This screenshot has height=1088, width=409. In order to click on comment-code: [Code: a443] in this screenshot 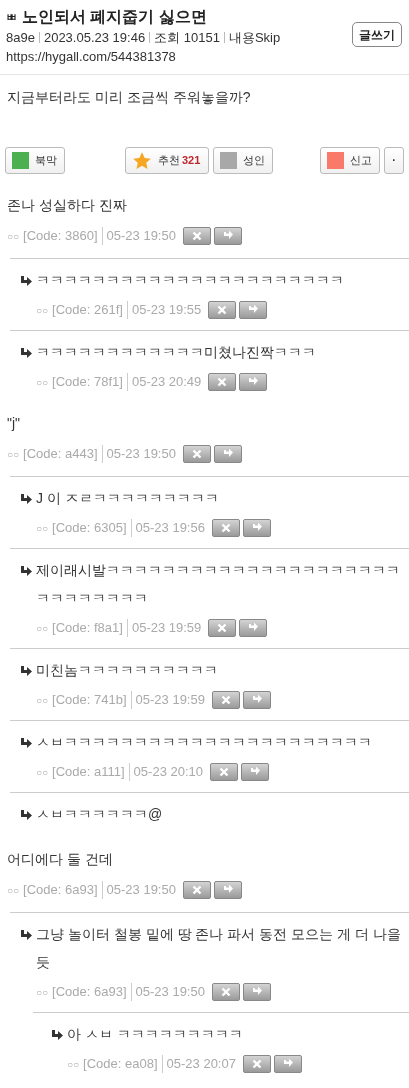, I will do `click(60, 454)`.